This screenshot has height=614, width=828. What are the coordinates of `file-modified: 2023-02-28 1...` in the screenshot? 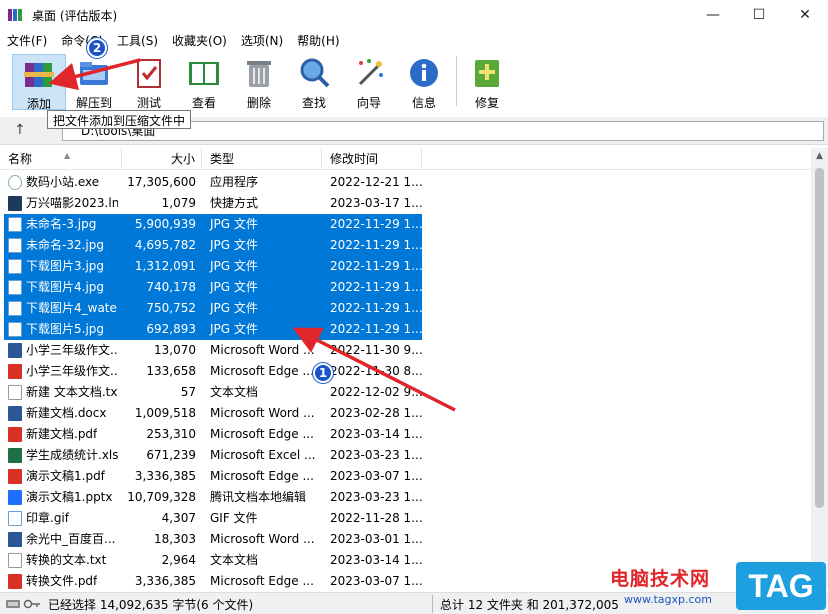 It's located at (376, 413).